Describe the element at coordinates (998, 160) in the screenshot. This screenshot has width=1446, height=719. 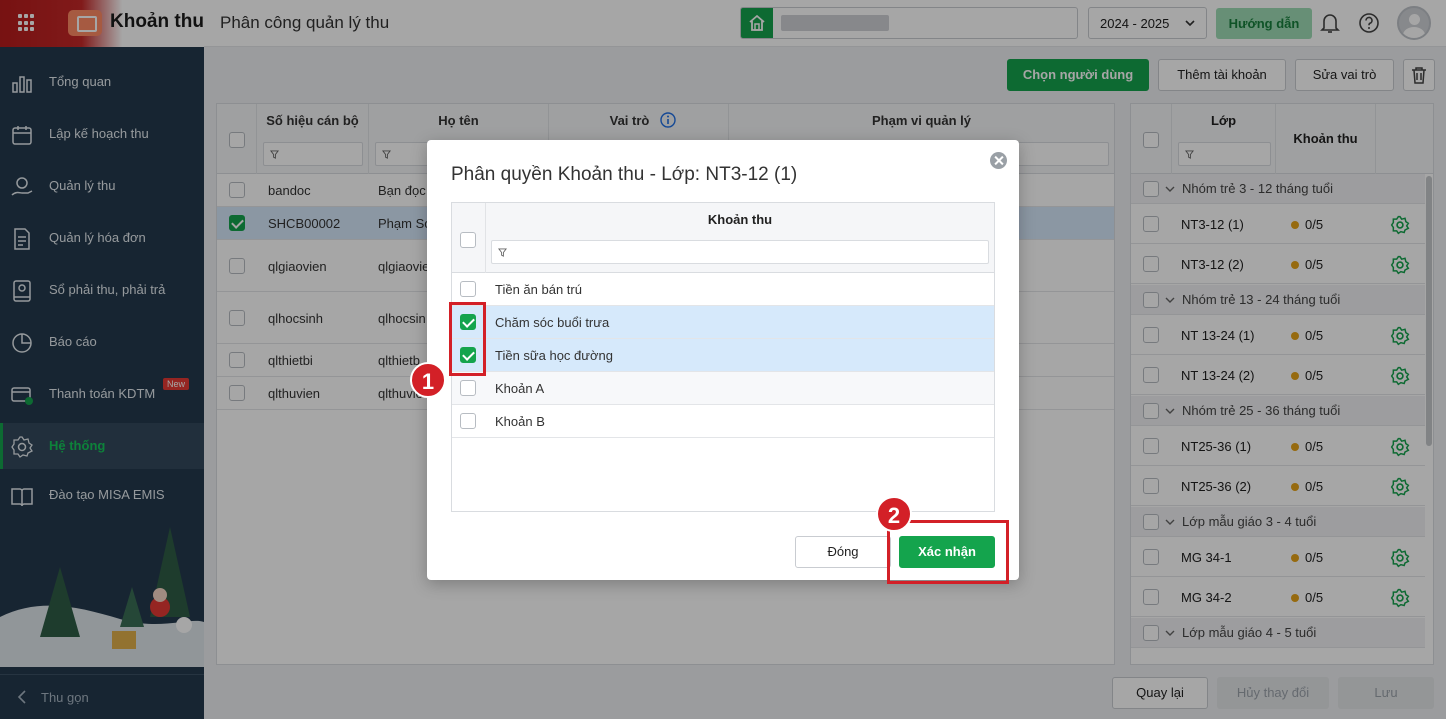
I see `close-icon` at that location.